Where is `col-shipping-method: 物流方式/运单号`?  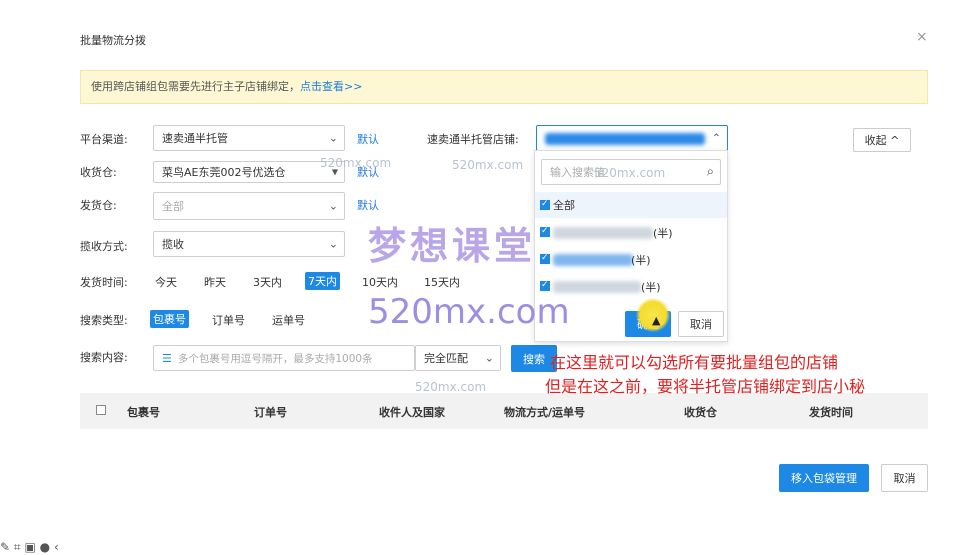 col-shipping-method: 物流方式/运单号 is located at coordinates (545, 412).